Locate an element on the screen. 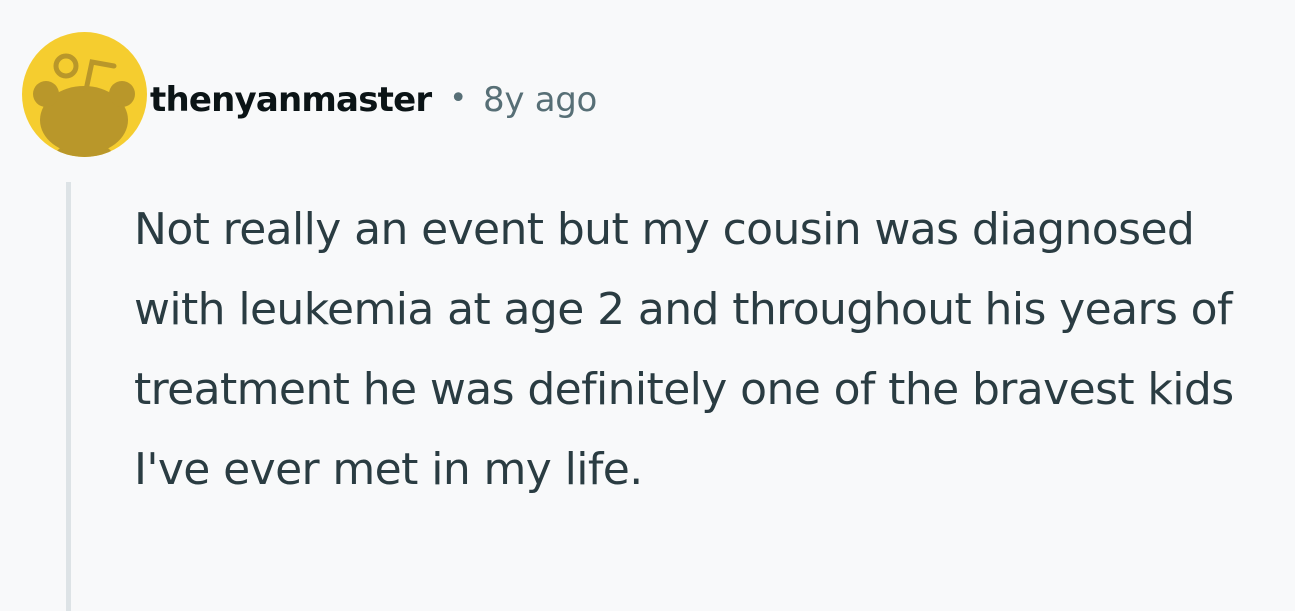  comment-header: thenyanmaster • 8y ago is located at coordinates (373, 100).